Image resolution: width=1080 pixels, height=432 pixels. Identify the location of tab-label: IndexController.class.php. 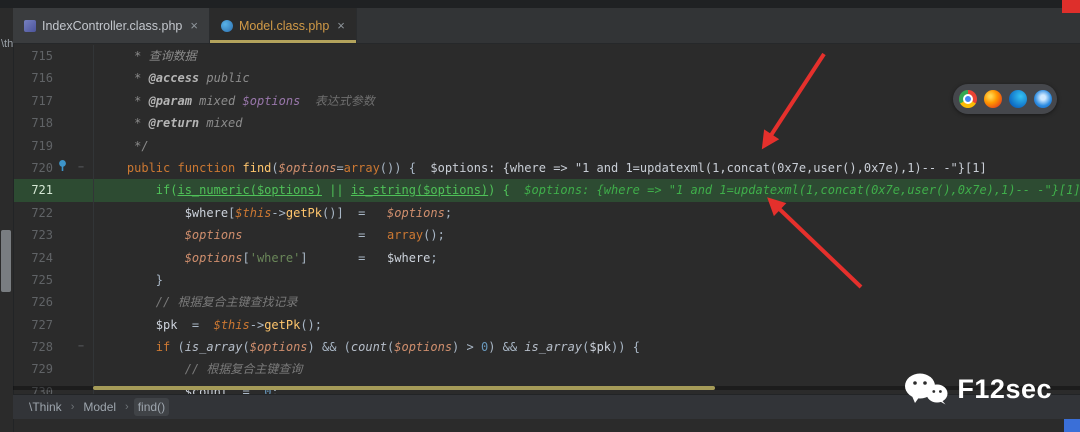
(112, 25).